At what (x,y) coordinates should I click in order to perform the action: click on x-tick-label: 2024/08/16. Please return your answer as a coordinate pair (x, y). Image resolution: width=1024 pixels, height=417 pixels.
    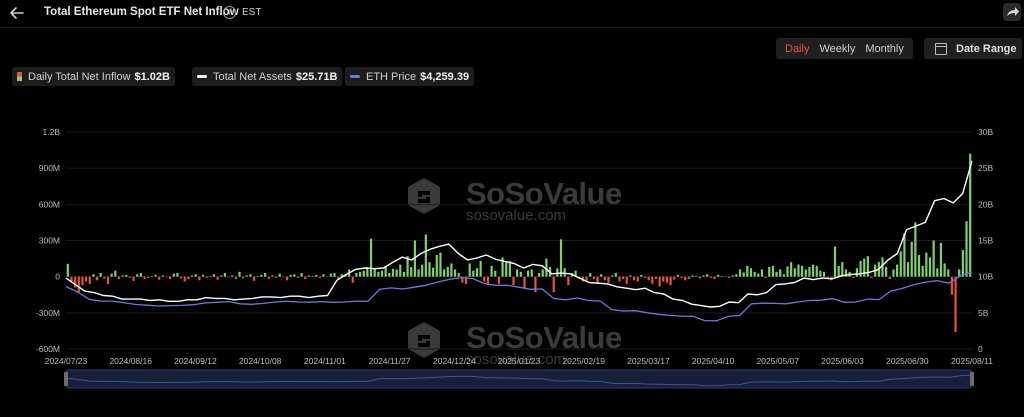
    Looking at the image, I should click on (130, 361).